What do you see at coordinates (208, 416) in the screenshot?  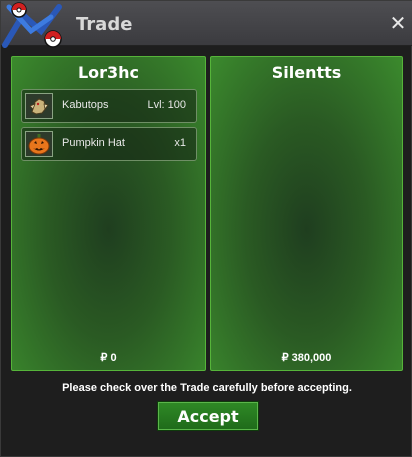 I see `accept-button: Accept` at bounding box center [208, 416].